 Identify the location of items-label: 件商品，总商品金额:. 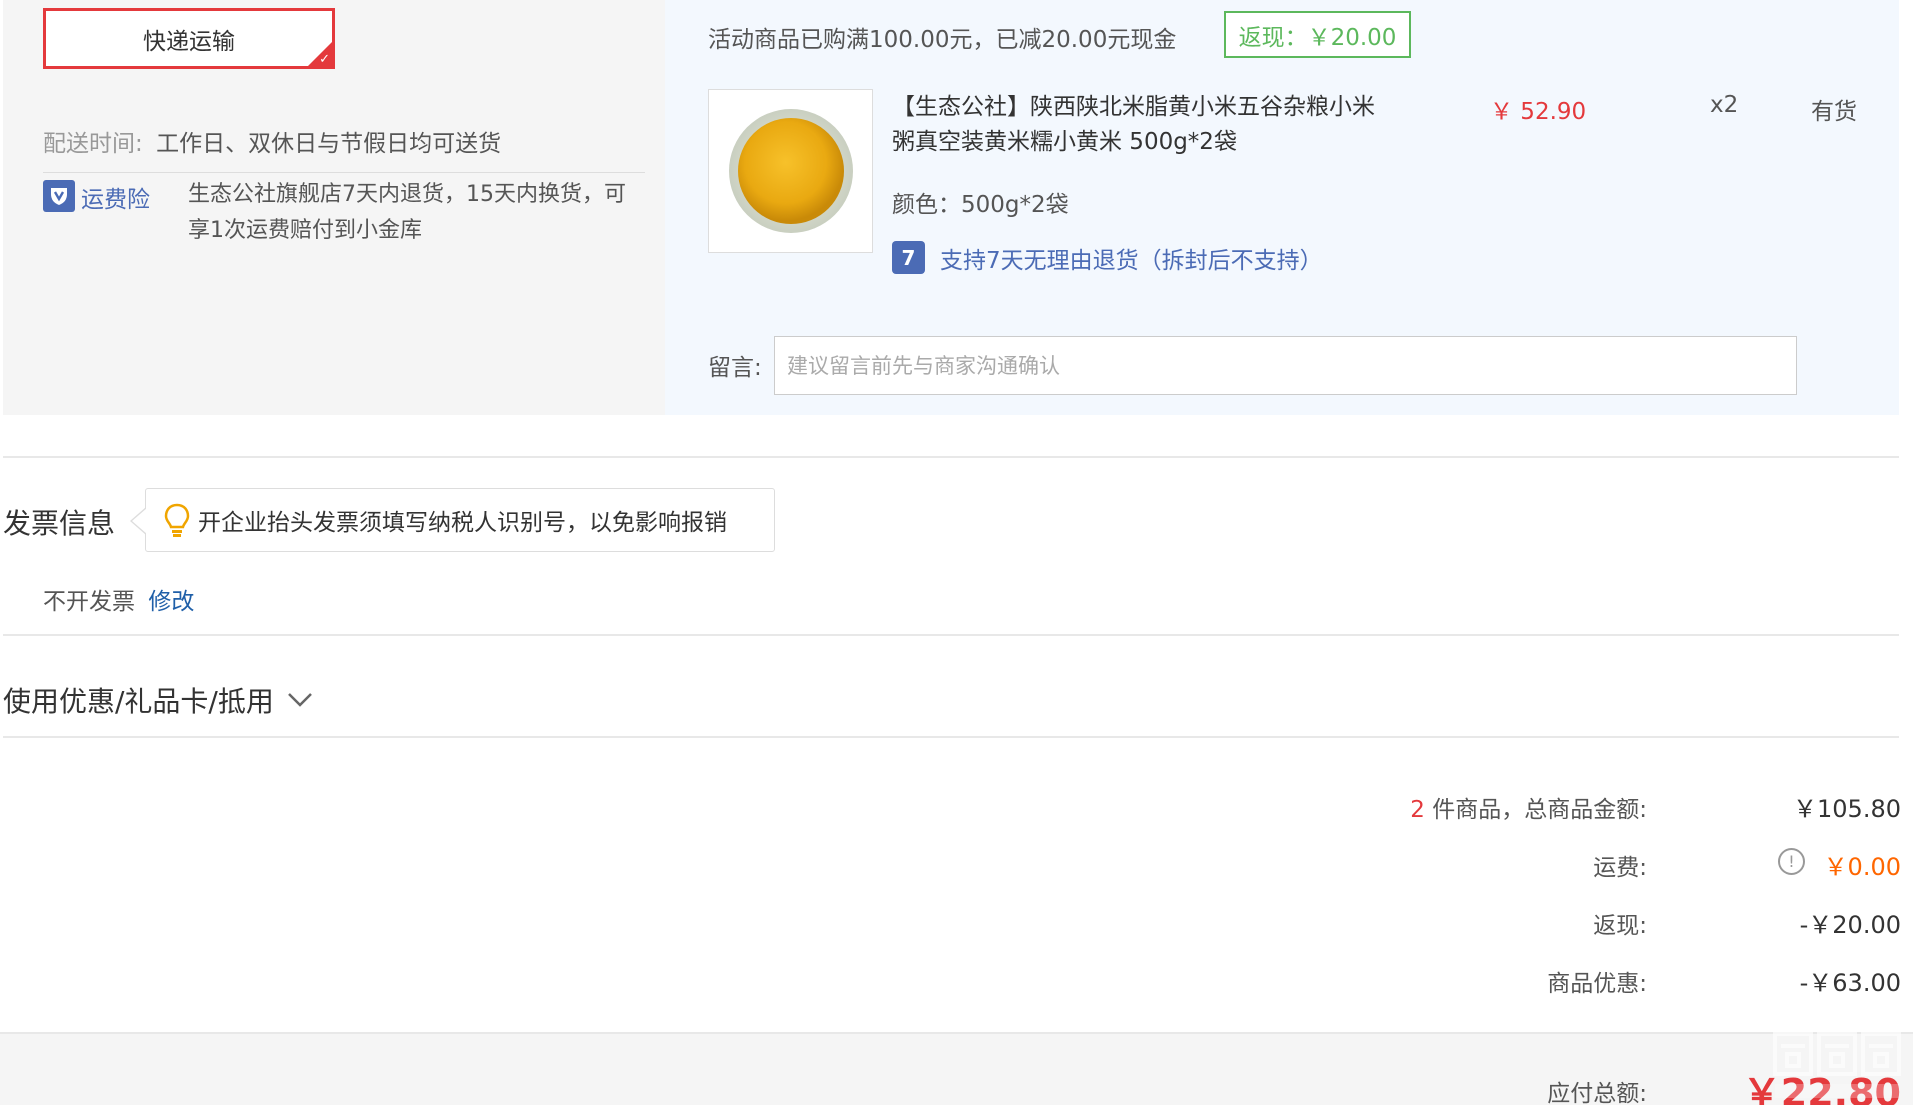
(1535, 810).